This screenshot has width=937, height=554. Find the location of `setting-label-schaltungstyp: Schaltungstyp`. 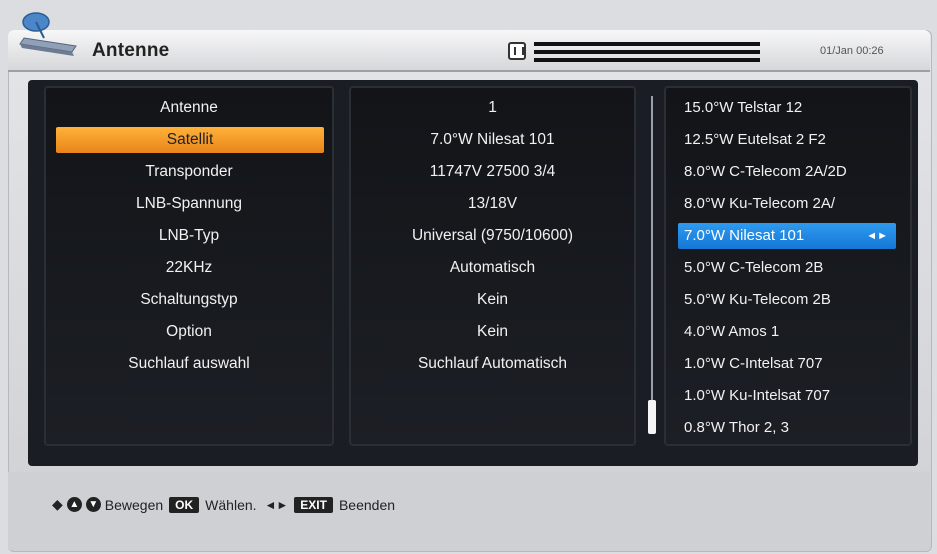

setting-label-schaltungstyp: Schaltungstyp is located at coordinates (189, 300).